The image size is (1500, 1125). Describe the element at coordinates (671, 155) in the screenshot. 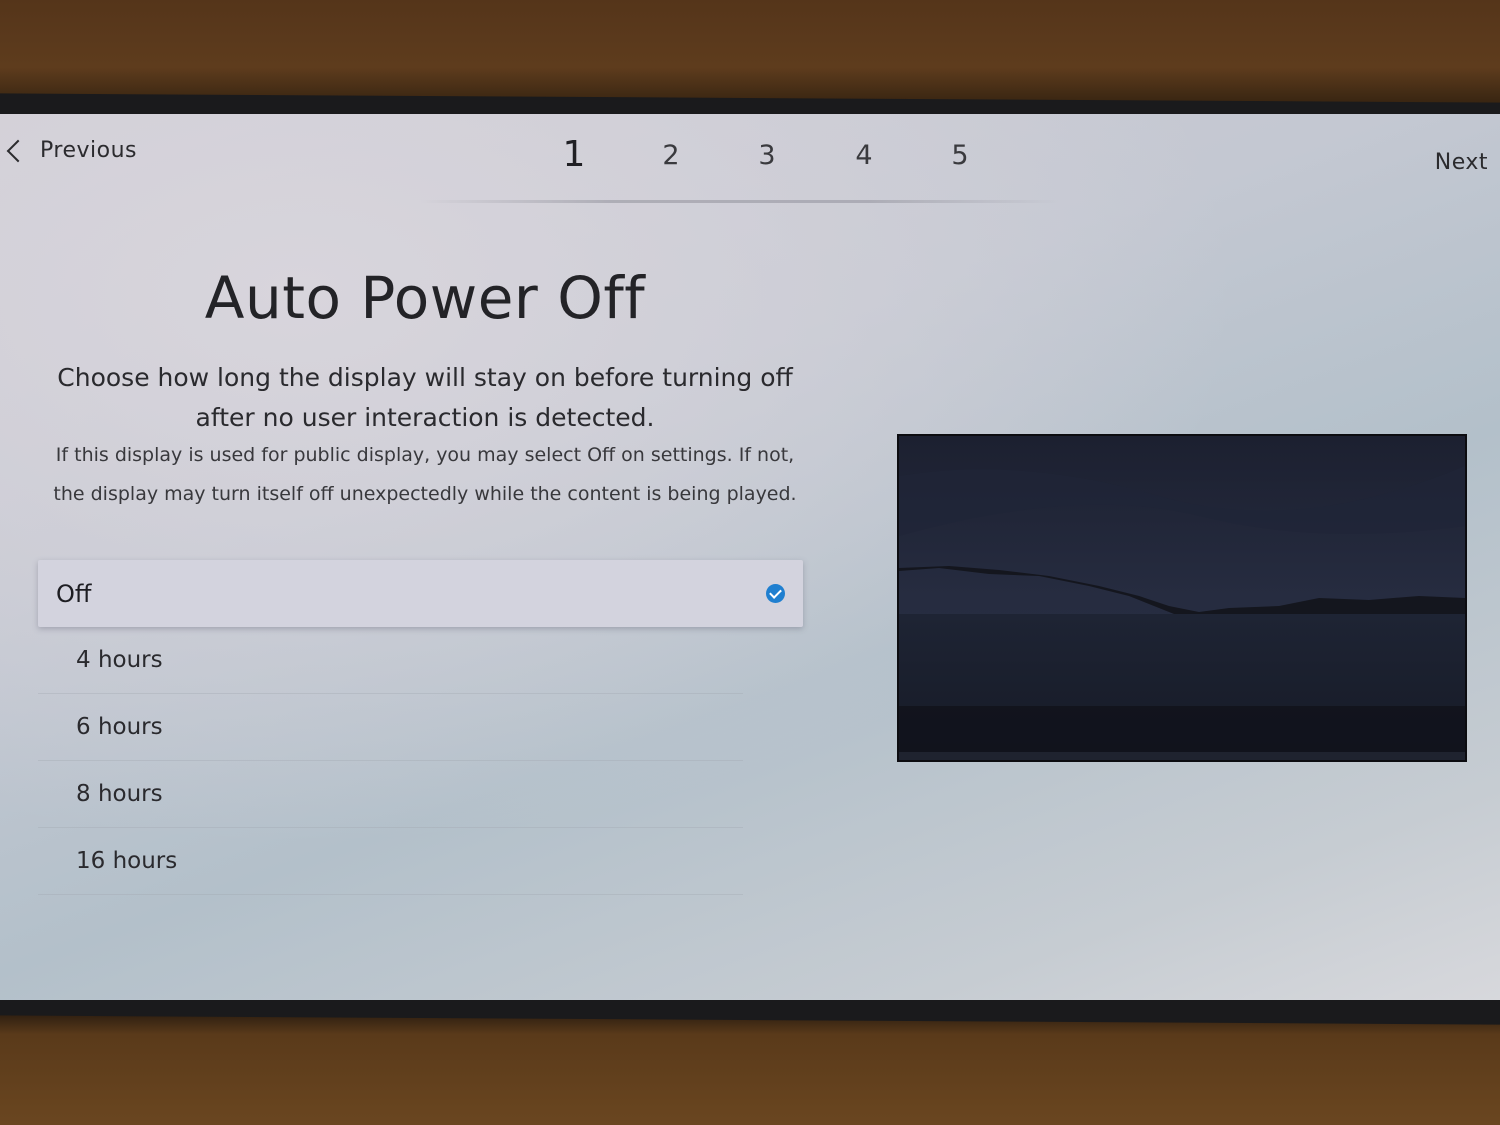

I see `step-2: 2` at that location.